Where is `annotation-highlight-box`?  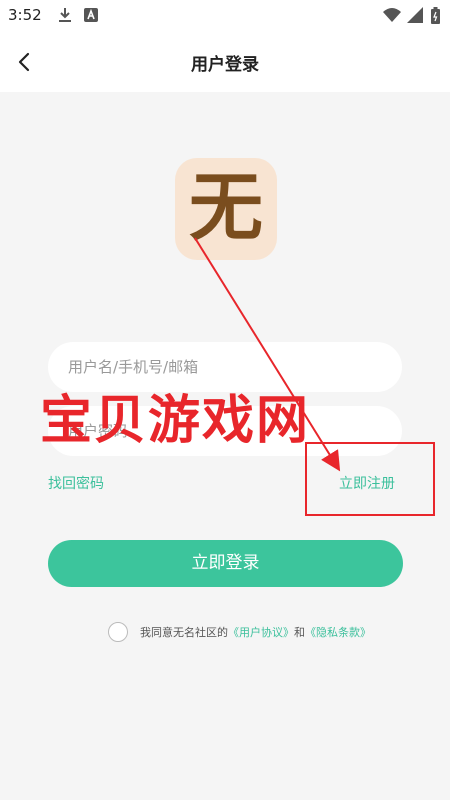 annotation-highlight-box is located at coordinates (370, 479).